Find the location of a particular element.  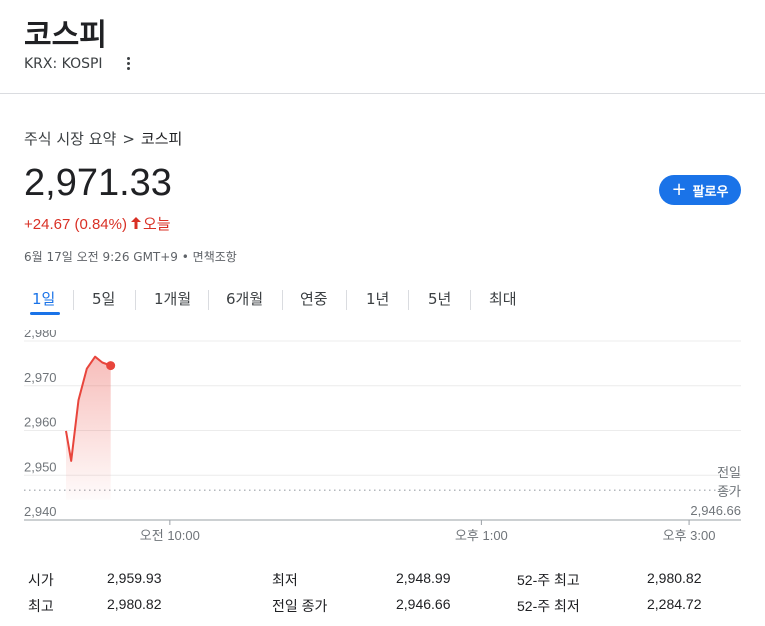

y-tick-label: 2,960 is located at coordinates (40, 422).